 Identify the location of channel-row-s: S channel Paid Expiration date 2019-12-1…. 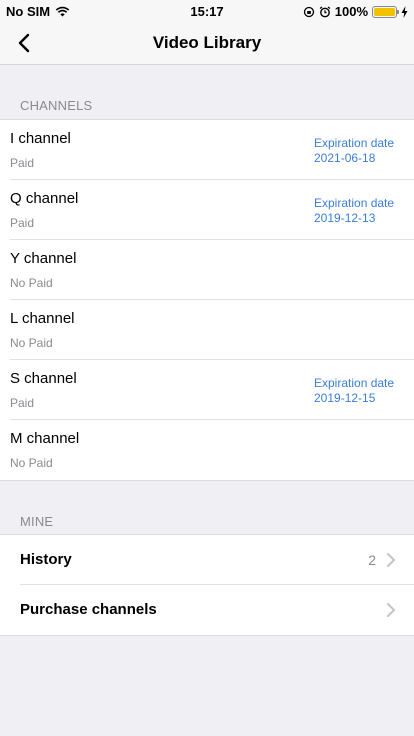
(207, 390).